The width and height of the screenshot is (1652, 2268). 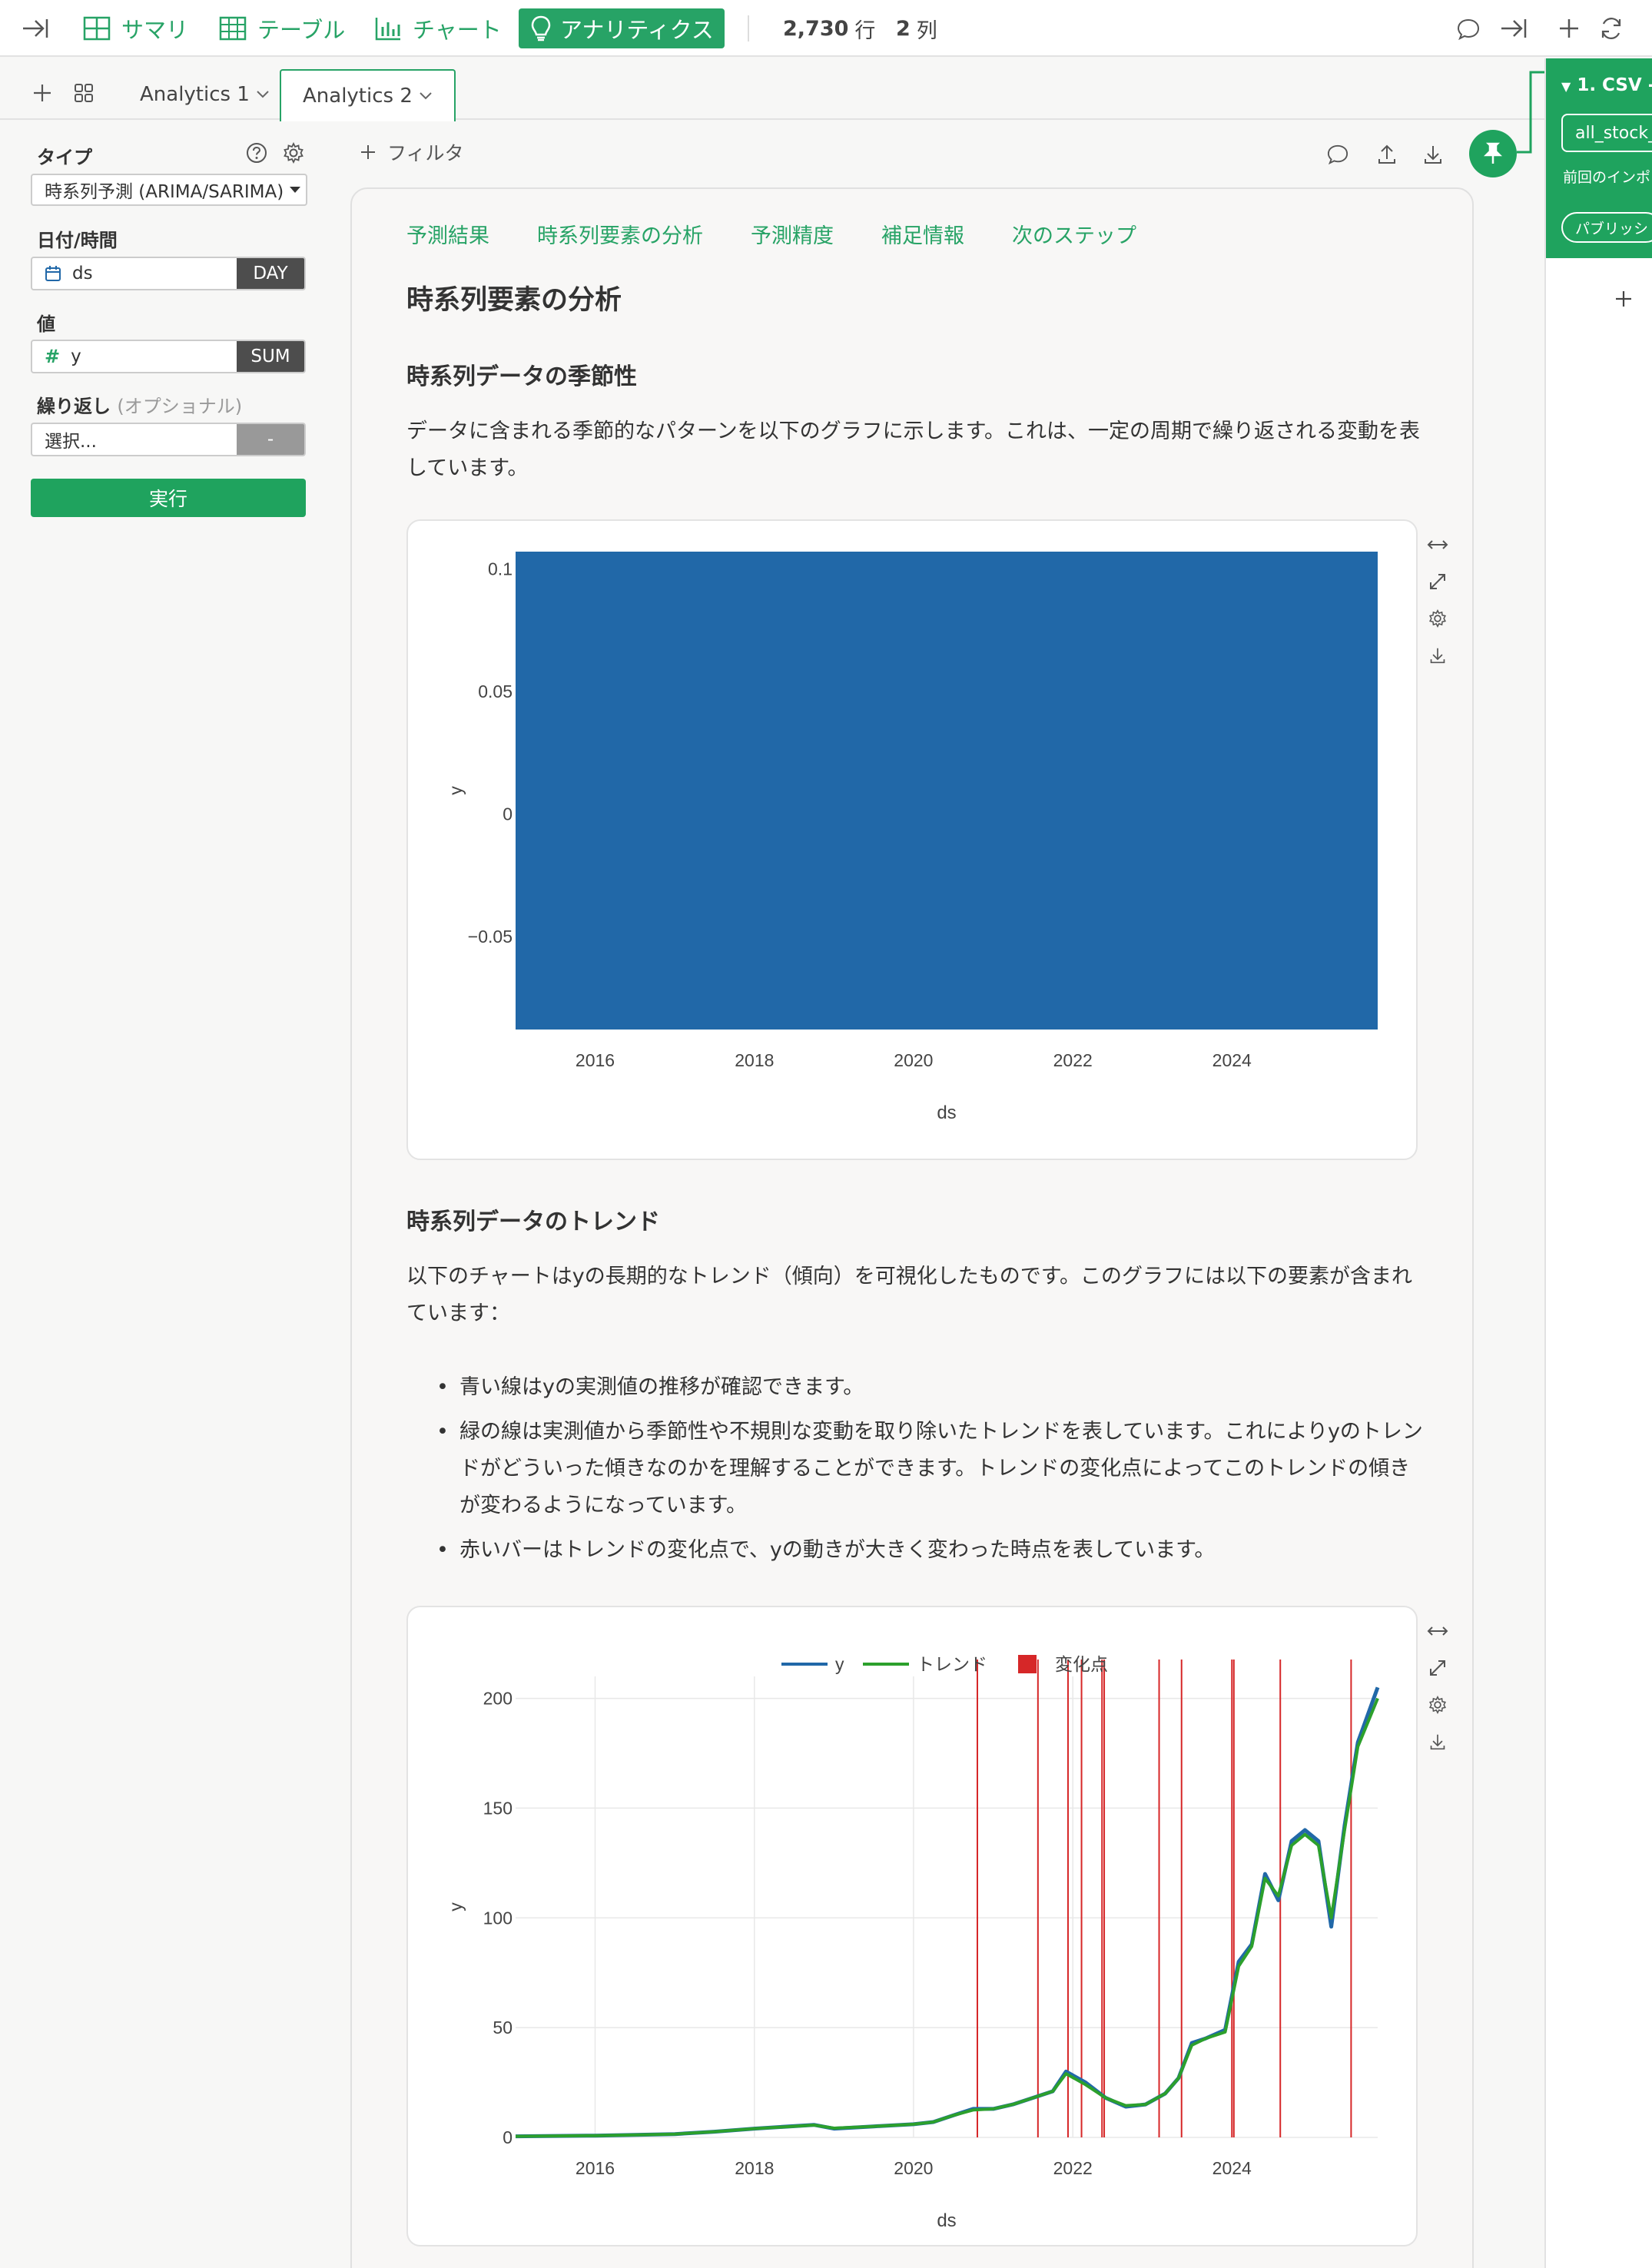 What do you see at coordinates (77, 240) in the screenshot?
I see `date-label: 日付/時間` at bounding box center [77, 240].